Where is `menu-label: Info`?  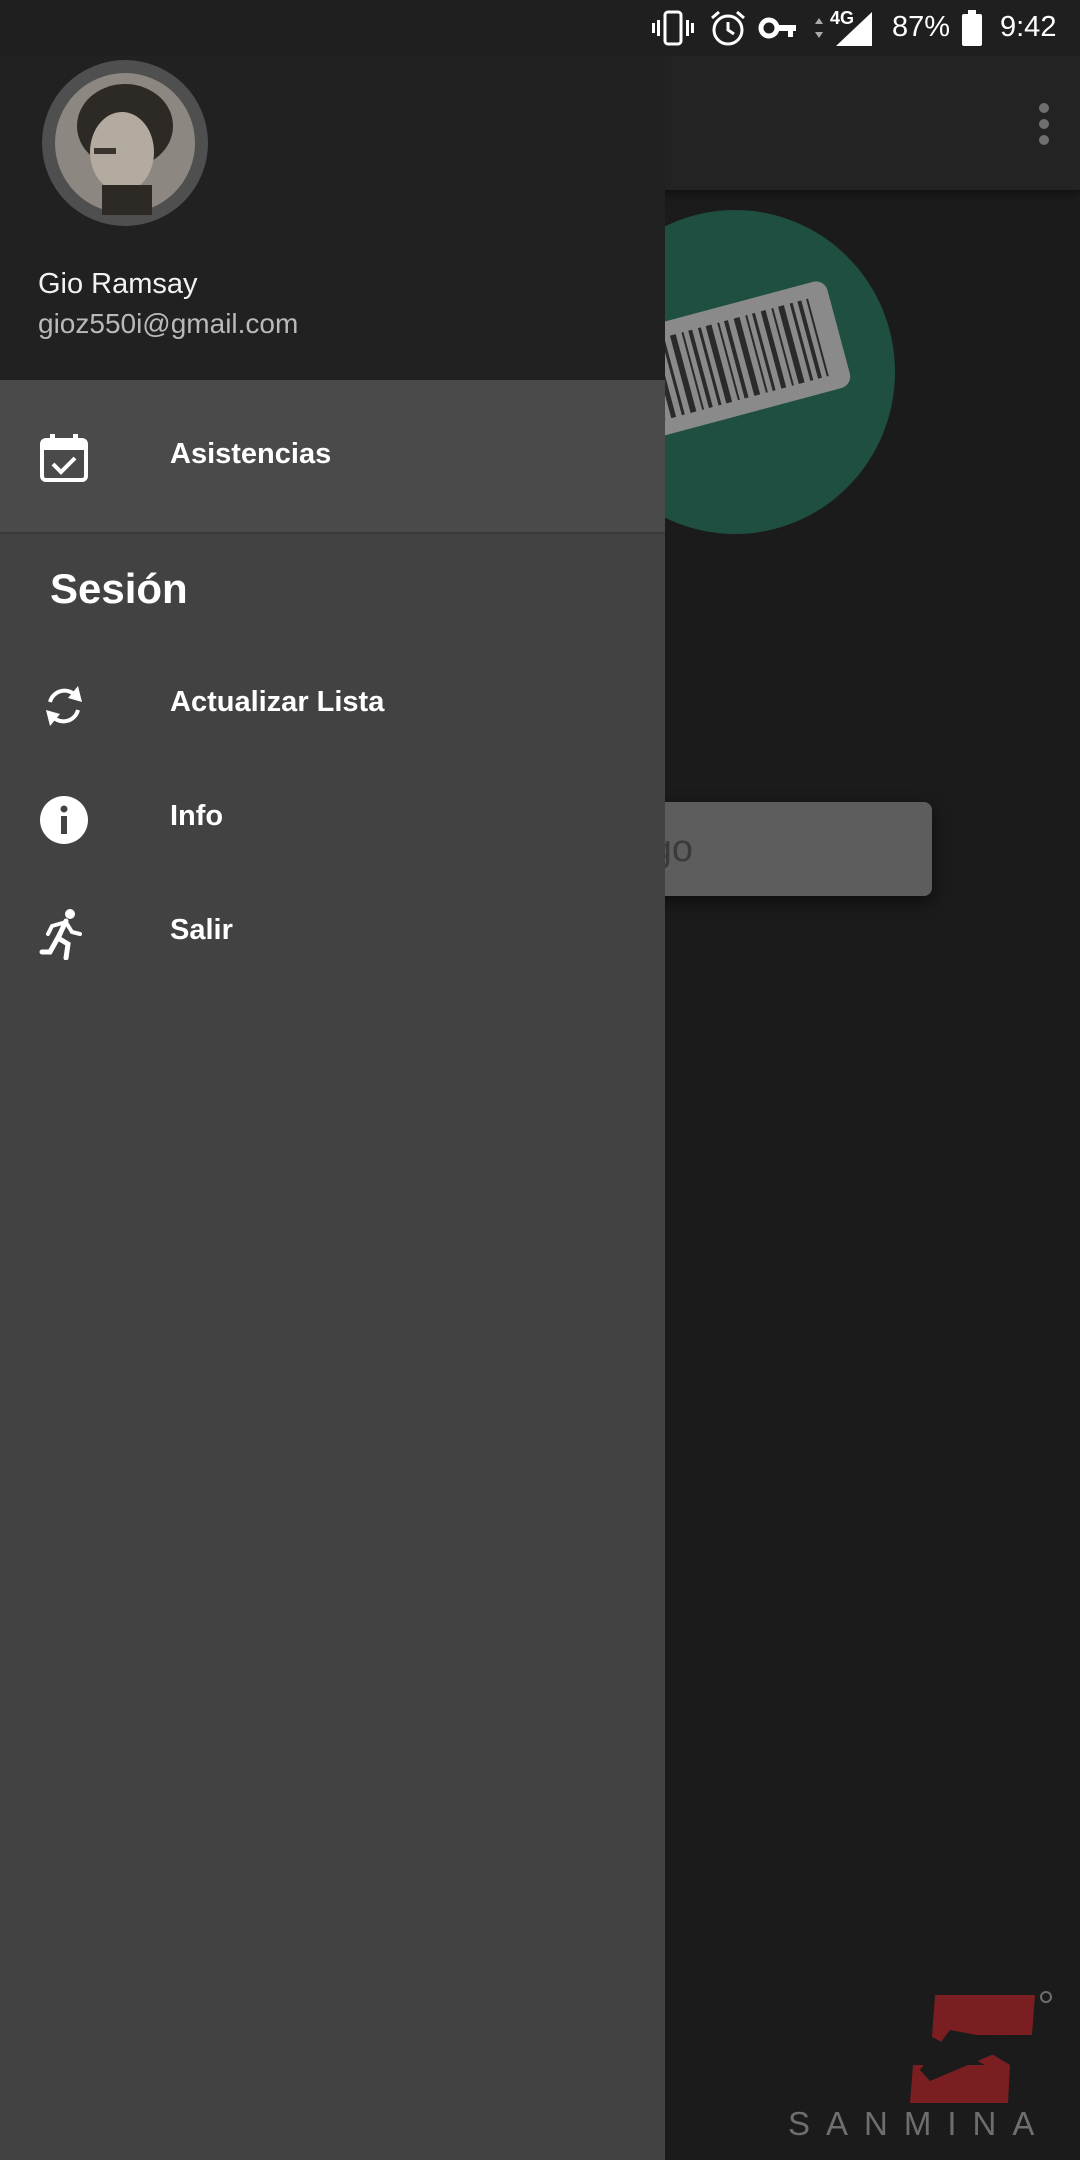
menu-label: Info is located at coordinates (197, 816).